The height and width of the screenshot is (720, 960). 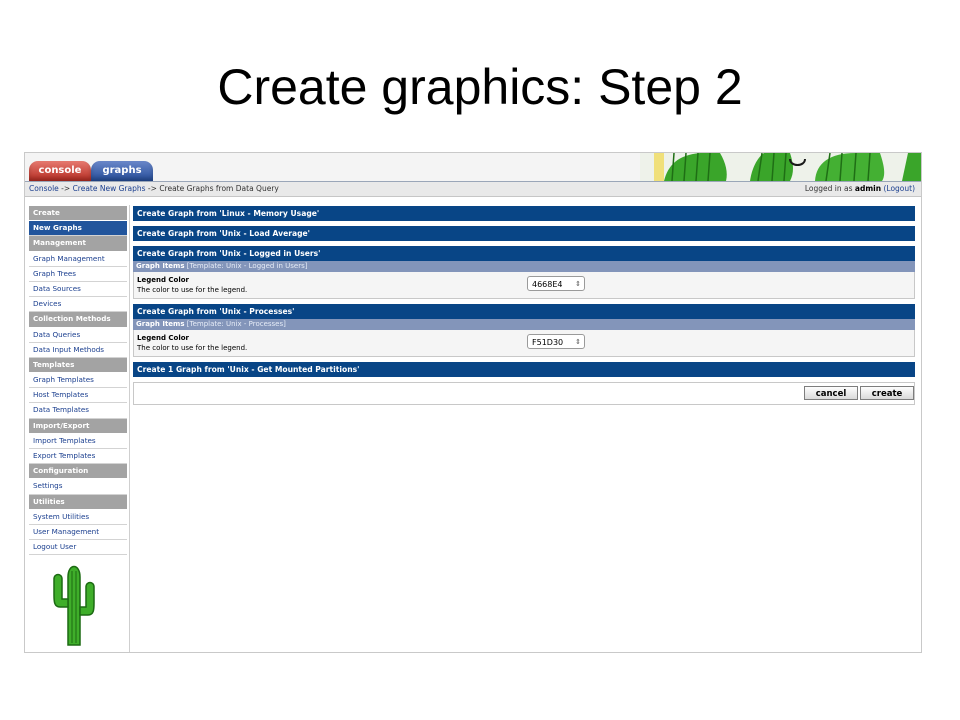 What do you see at coordinates (78, 487) in the screenshot?
I see `sidebar-item-settings: Settings` at bounding box center [78, 487].